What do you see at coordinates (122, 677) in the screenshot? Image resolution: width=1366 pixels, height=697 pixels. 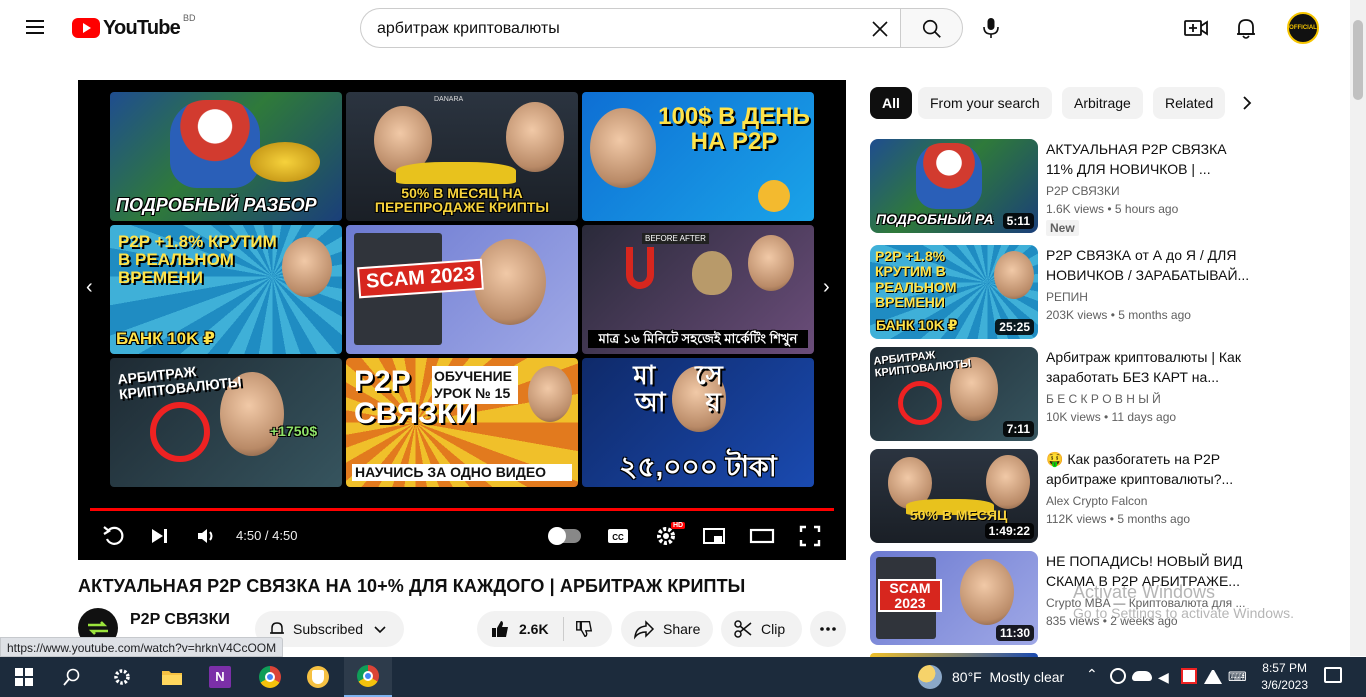 I see `taskbar-settings` at bounding box center [122, 677].